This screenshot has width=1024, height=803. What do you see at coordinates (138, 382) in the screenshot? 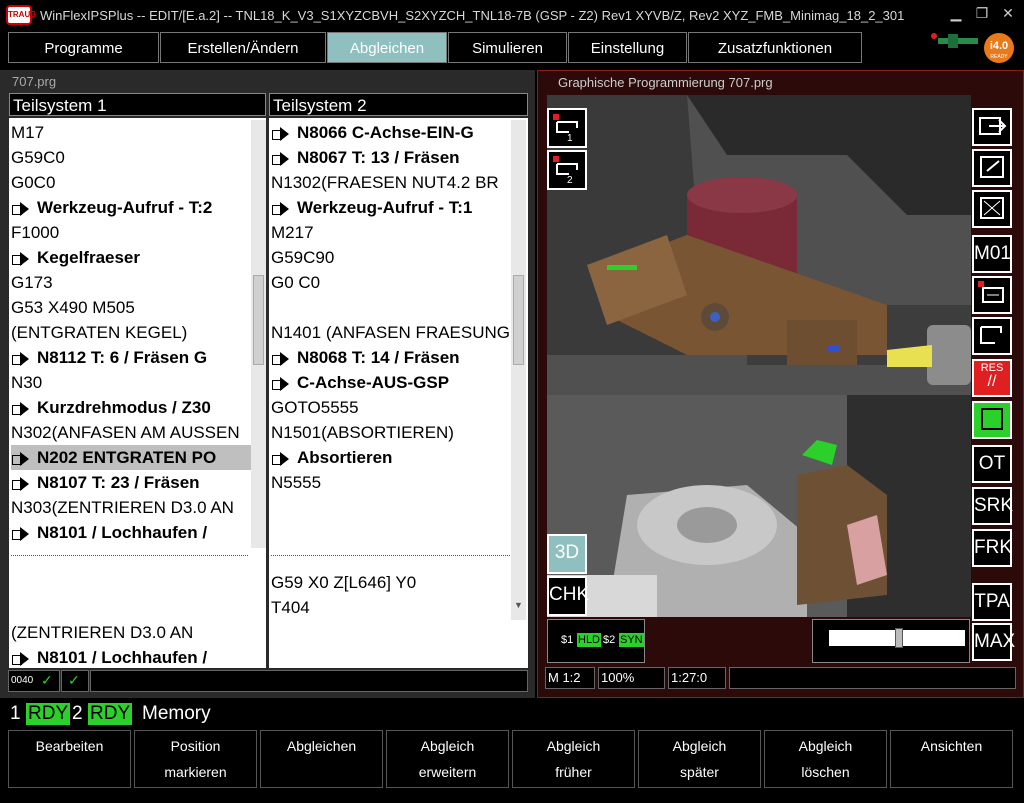
I see `code-line: N30` at bounding box center [138, 382].